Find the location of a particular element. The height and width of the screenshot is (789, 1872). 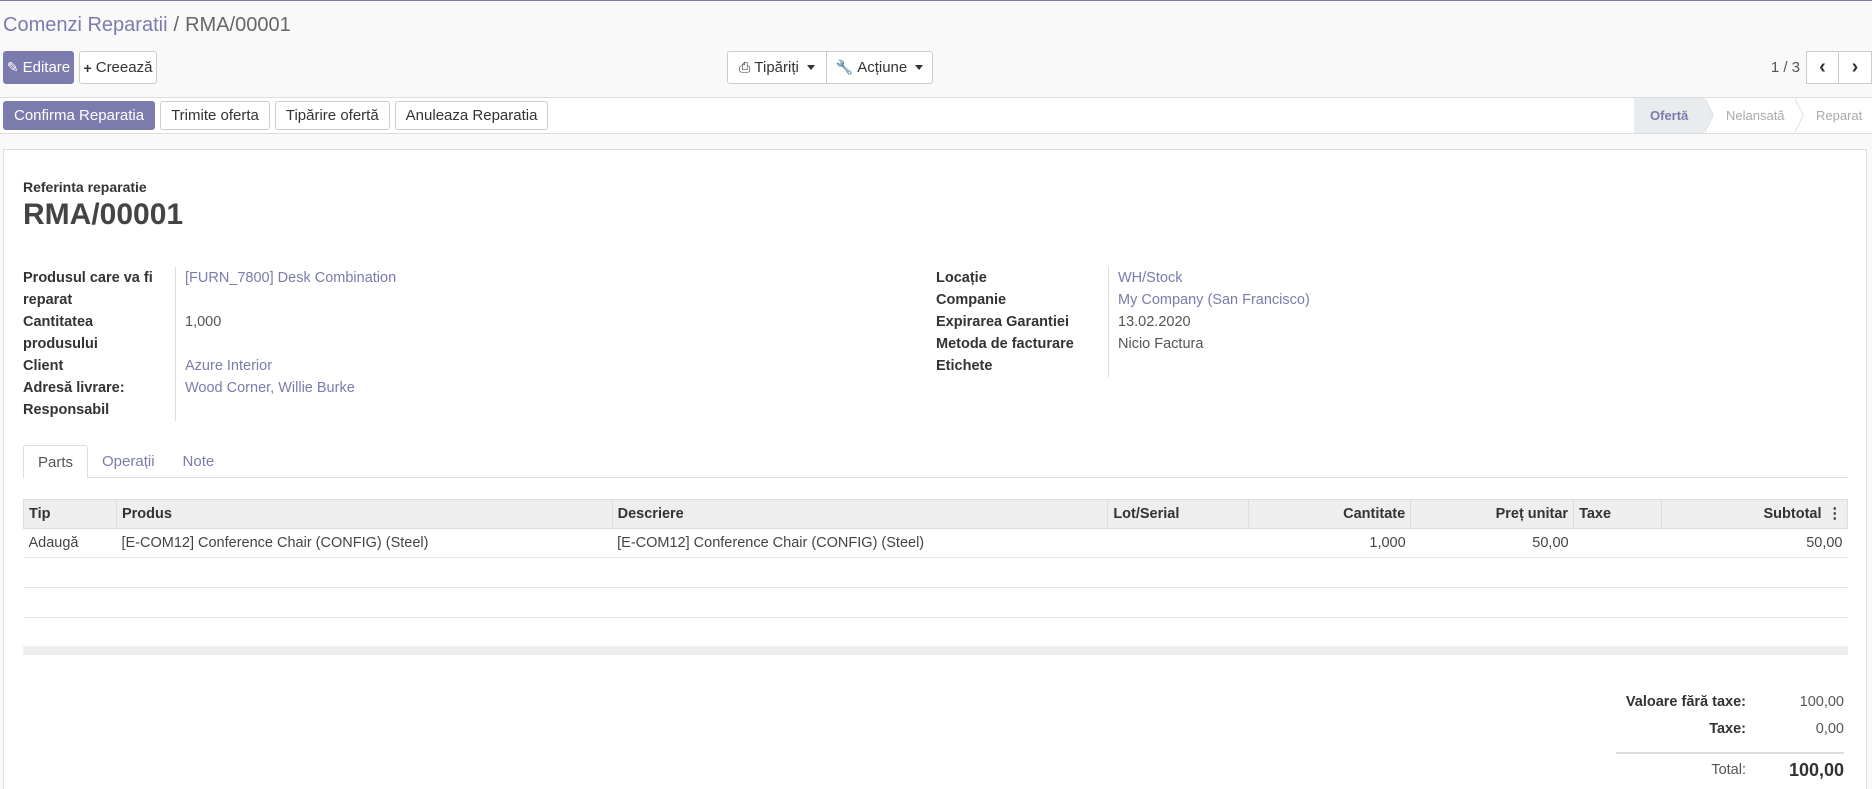

delivery-address-link: Wood Corner, Willie Burke is located at coordinates (270, 388).